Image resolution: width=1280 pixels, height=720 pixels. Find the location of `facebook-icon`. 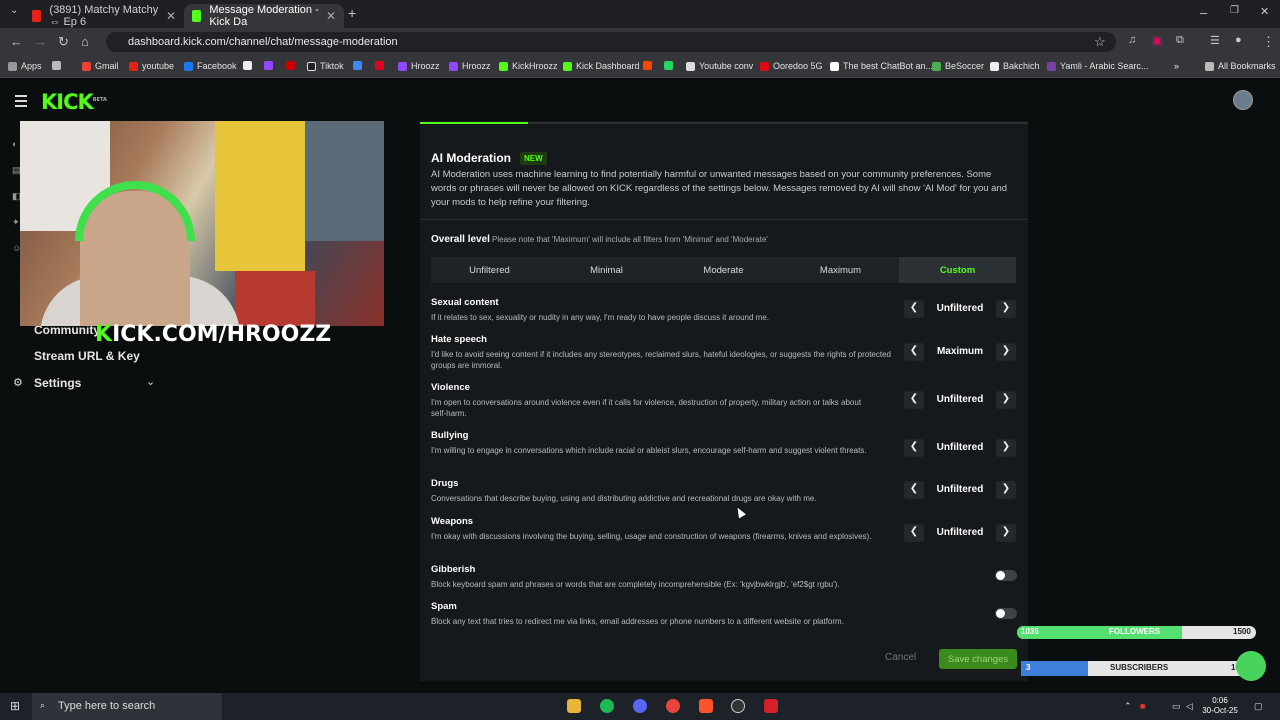

facebook-icon is located at coordinates (188, 66).